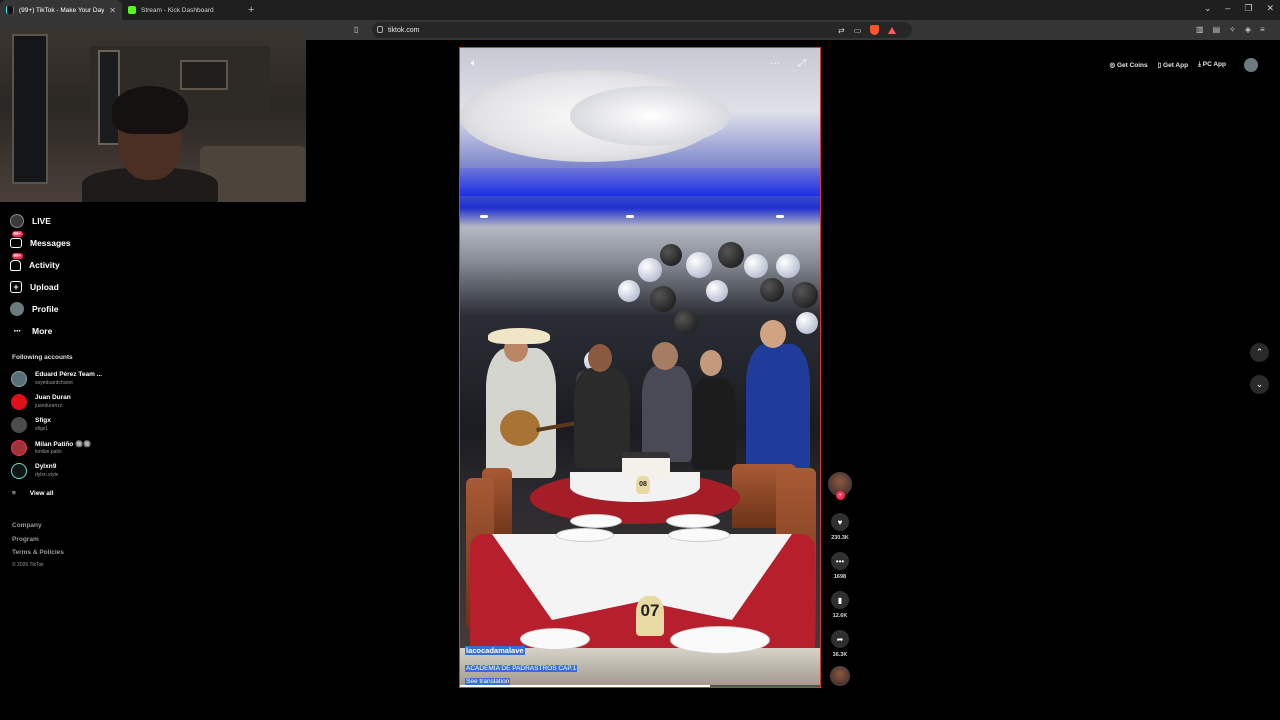 This screenshot has width=1280, height=720. I want to click on footer-link-terms: Terms & Policies, so click(38, 552).